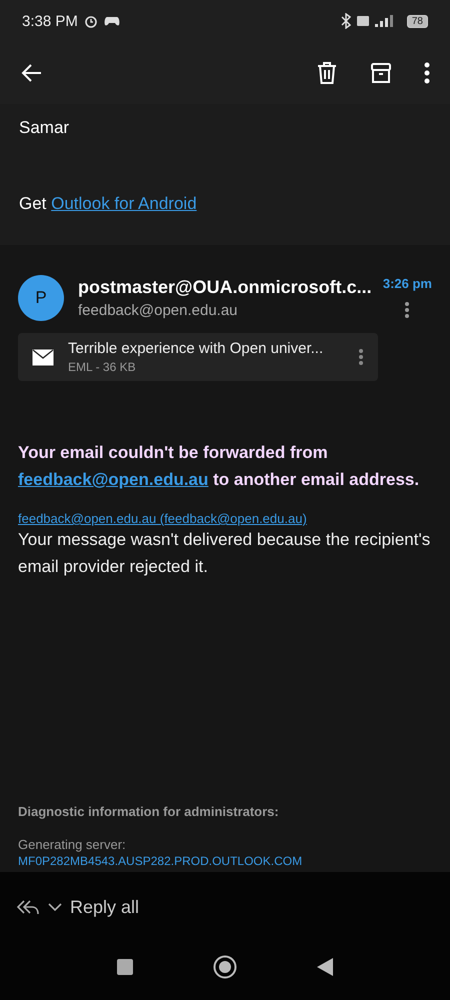 The width and height of the screenshot is (450, 1000). What do you see at coordinates (225, 518) in the screenshot?
I see `recipient-link: feedback@open.edu.au (feedback@open.edu.au)` at bounding box center [225, 518].